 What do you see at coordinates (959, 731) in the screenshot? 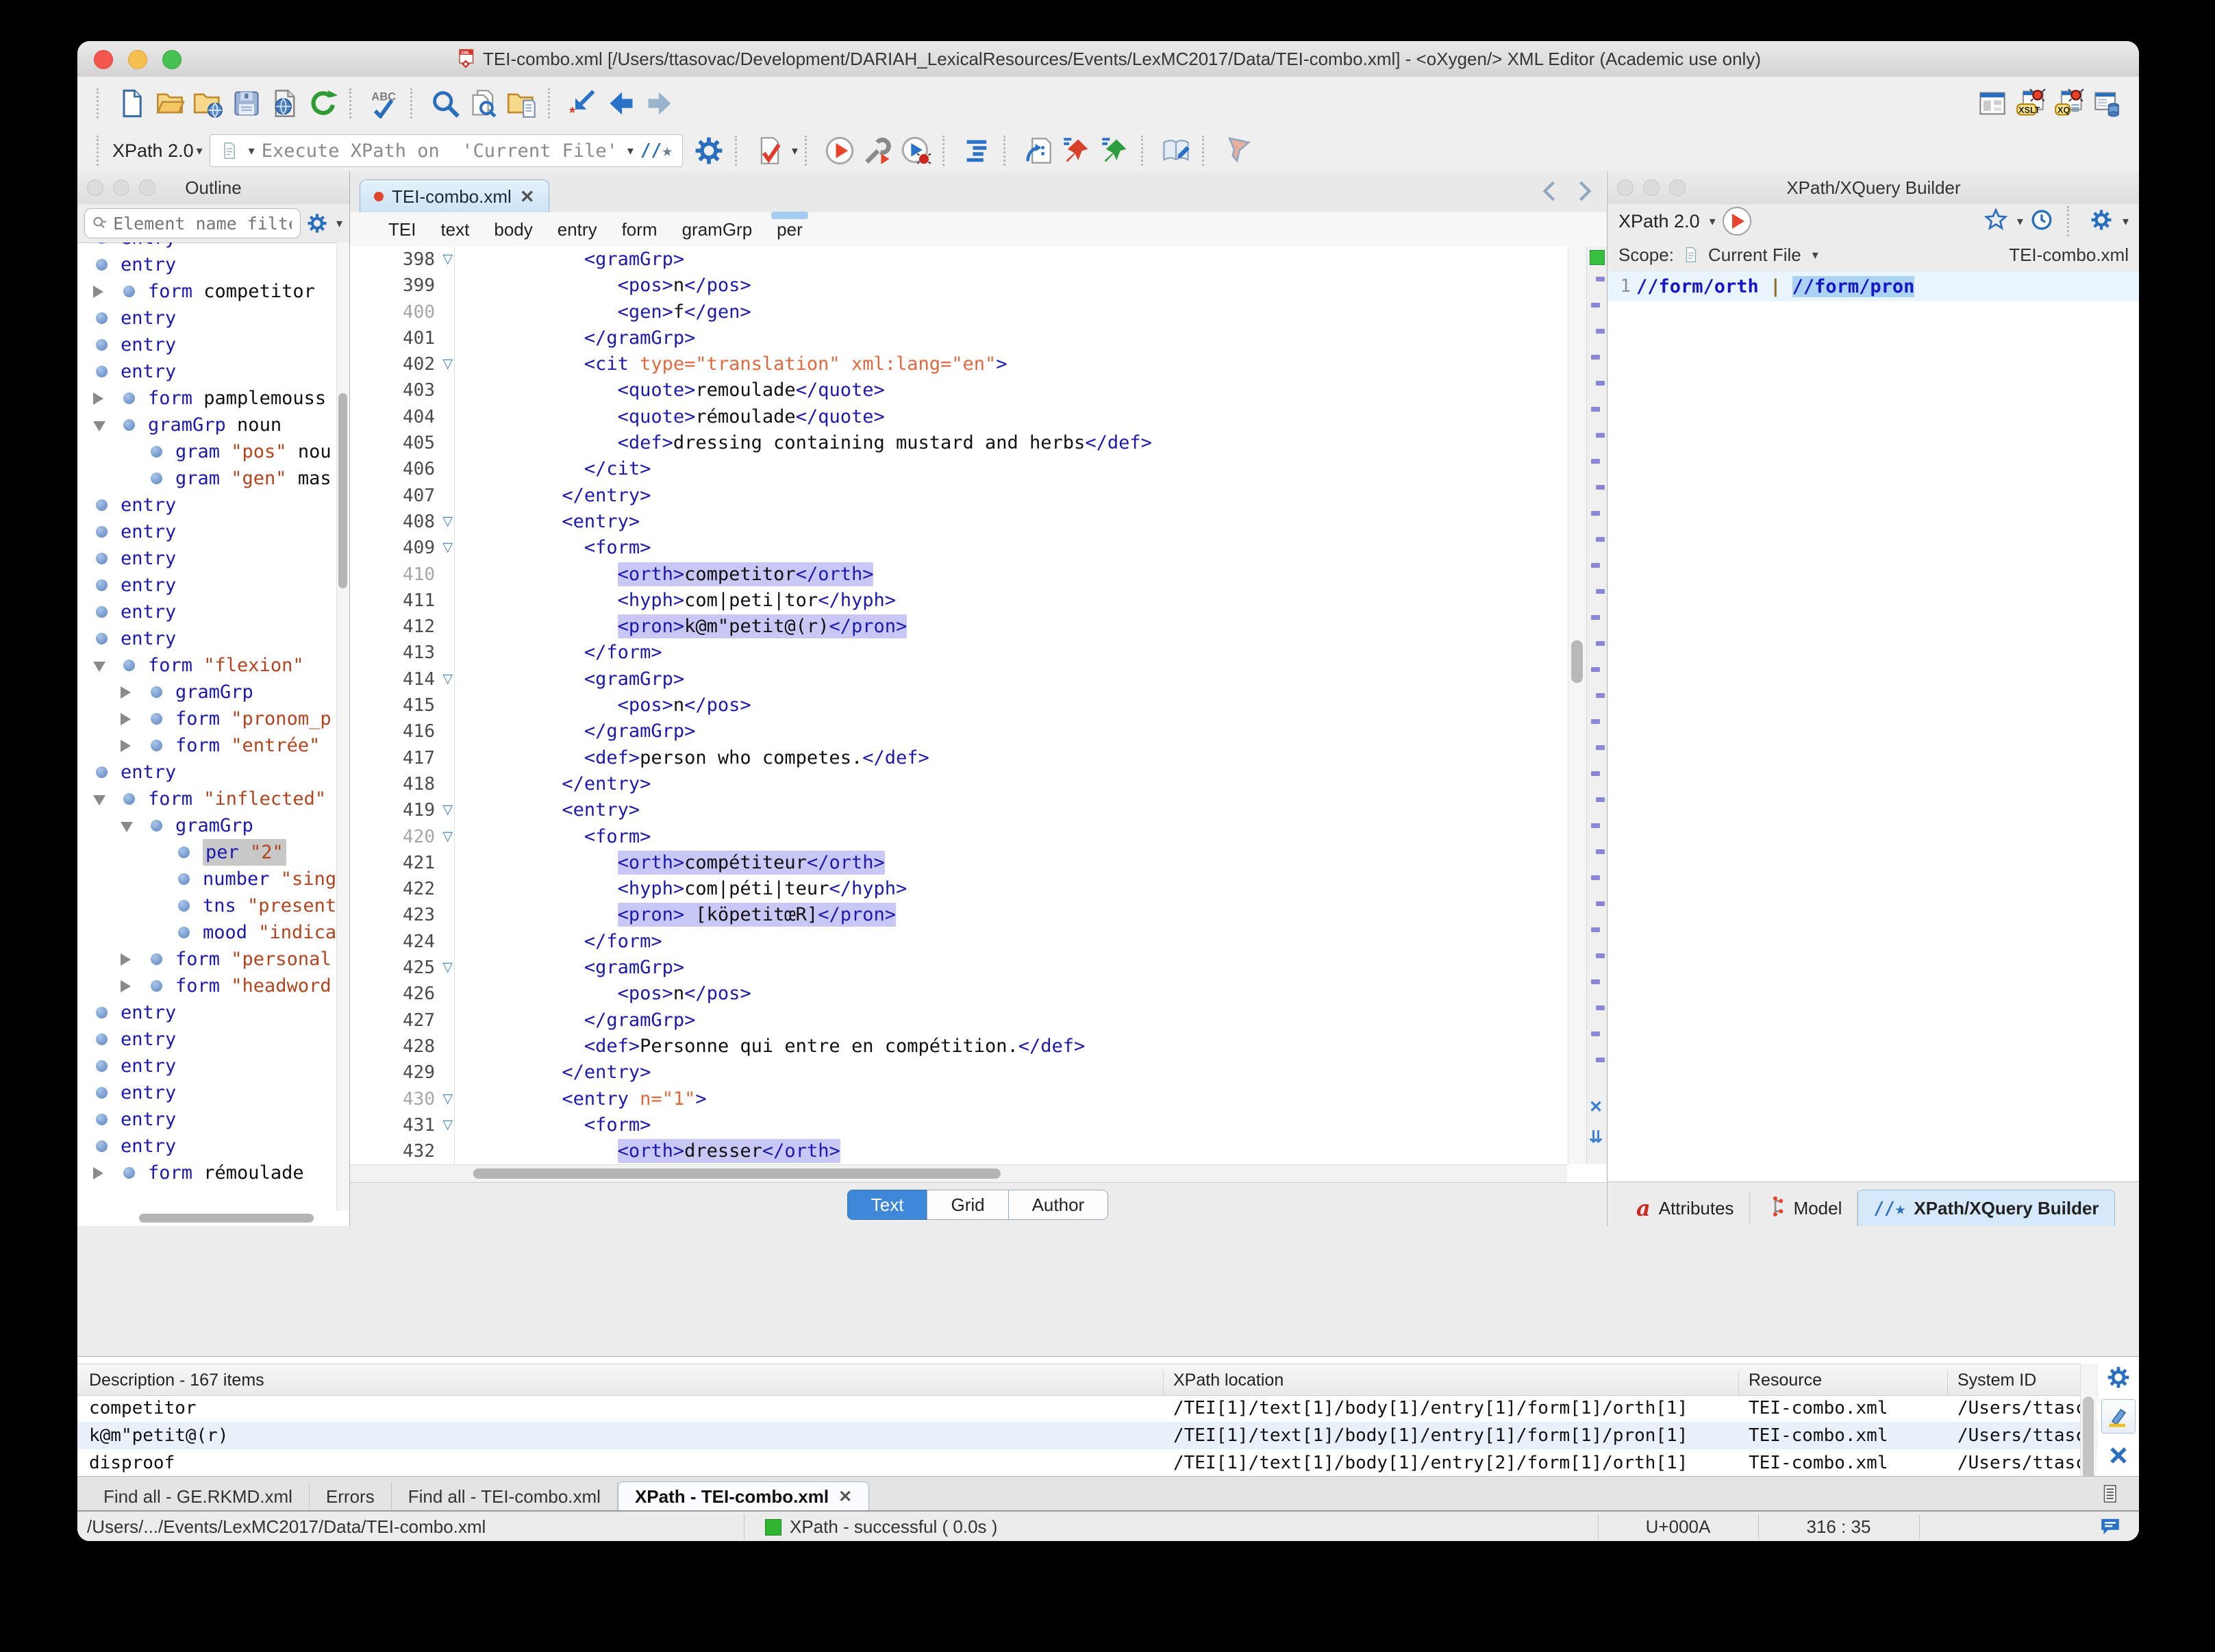
I see `code-line-416: 416 </gramGrp>` at bounding box center [959, 731].